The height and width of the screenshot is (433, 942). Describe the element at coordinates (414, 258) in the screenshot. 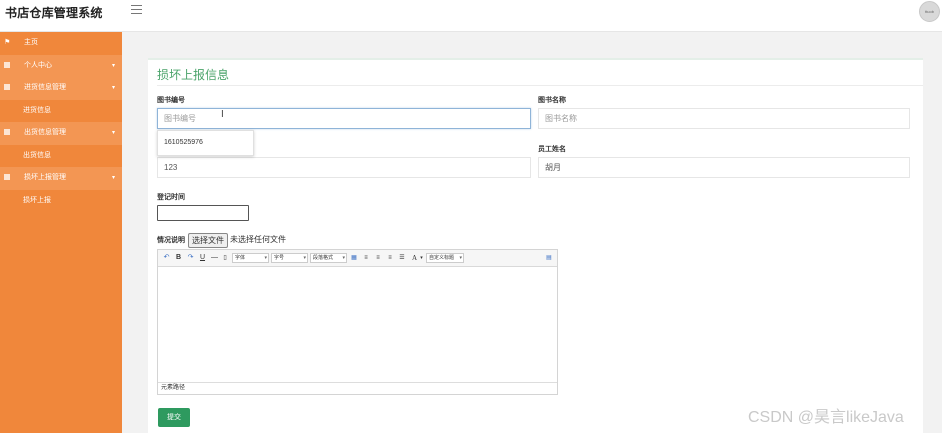

I see `font-color-button: A` at that location.